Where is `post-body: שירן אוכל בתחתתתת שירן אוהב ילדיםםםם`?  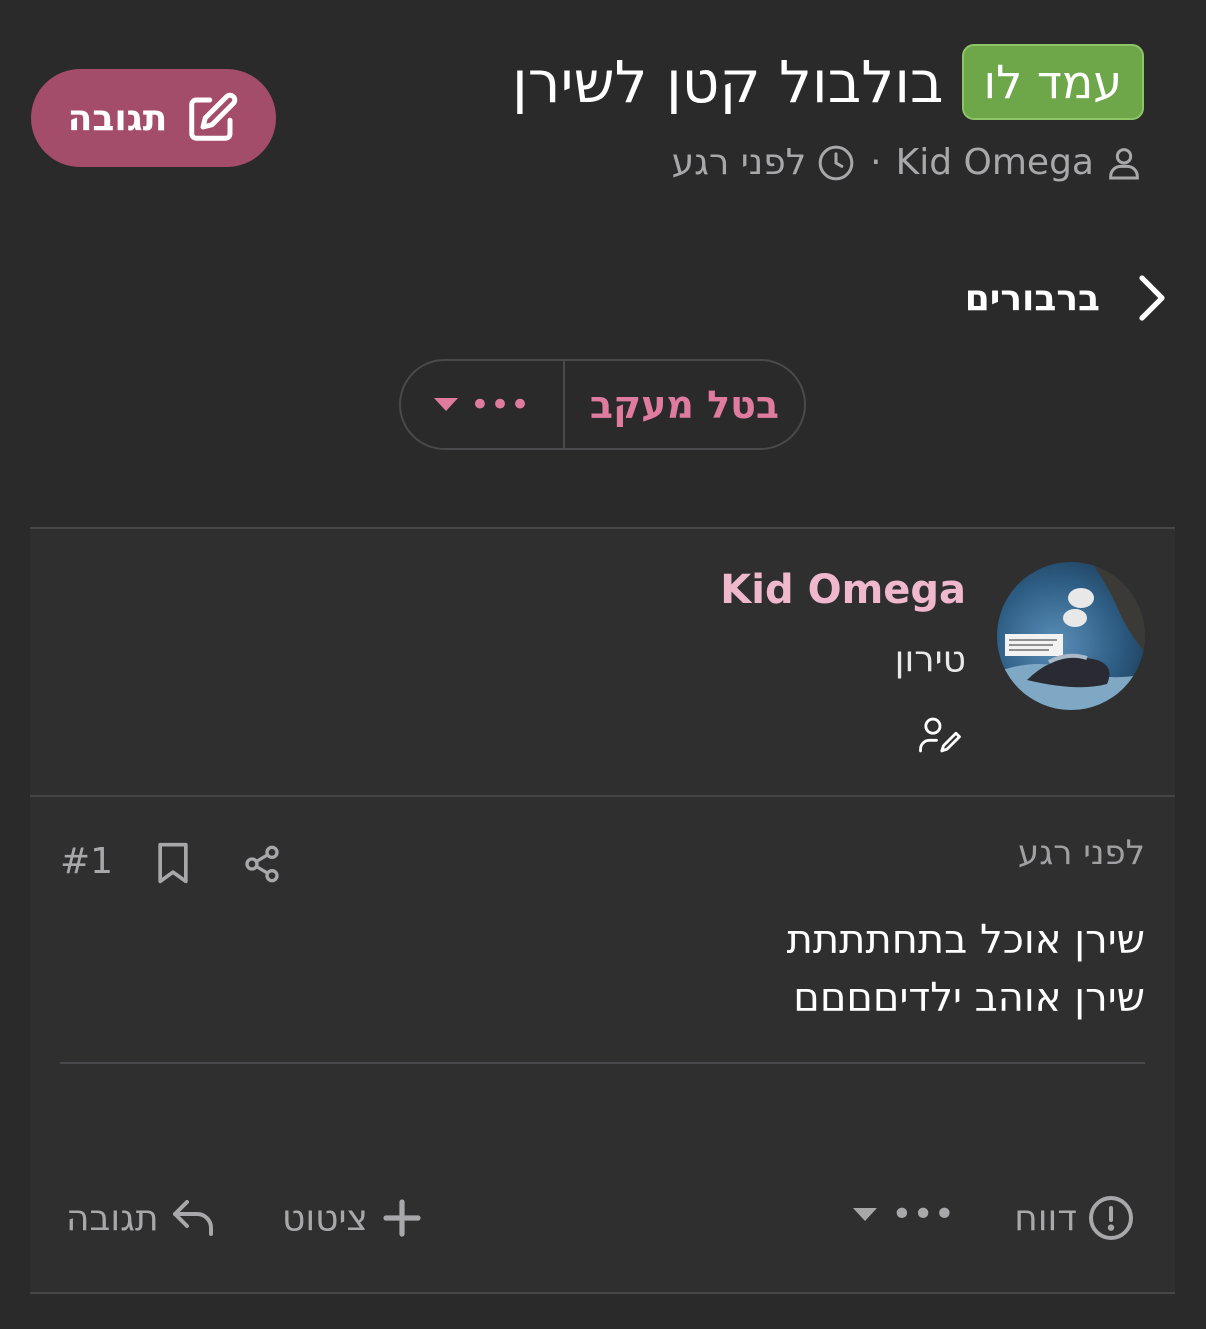
post-body: שירן אוכל בתחתתתת שירן אוהב ילדיםםםם is located at coordinates (745, 969).